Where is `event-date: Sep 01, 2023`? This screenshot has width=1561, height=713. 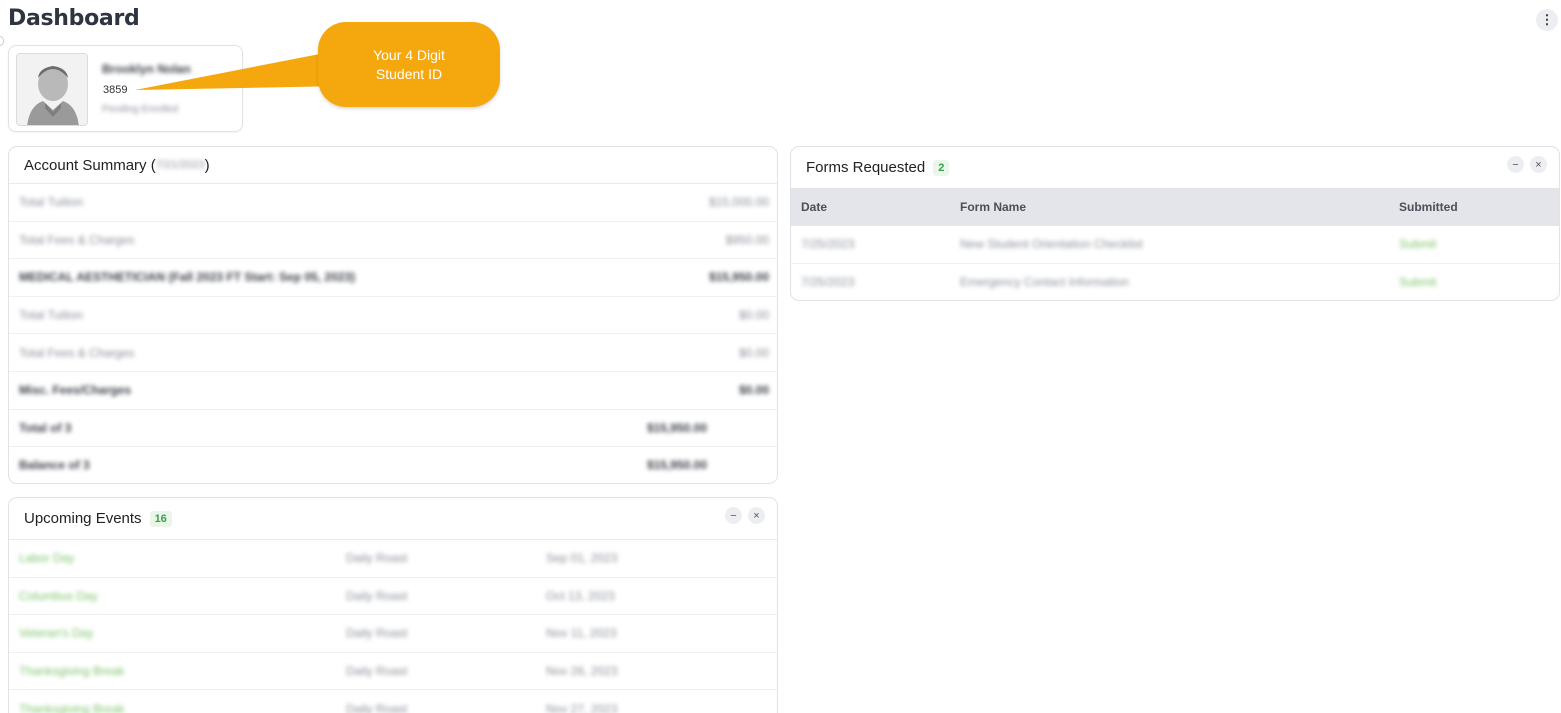 event-date: Sep 01, 2023 is located at coordinates (582, 558).